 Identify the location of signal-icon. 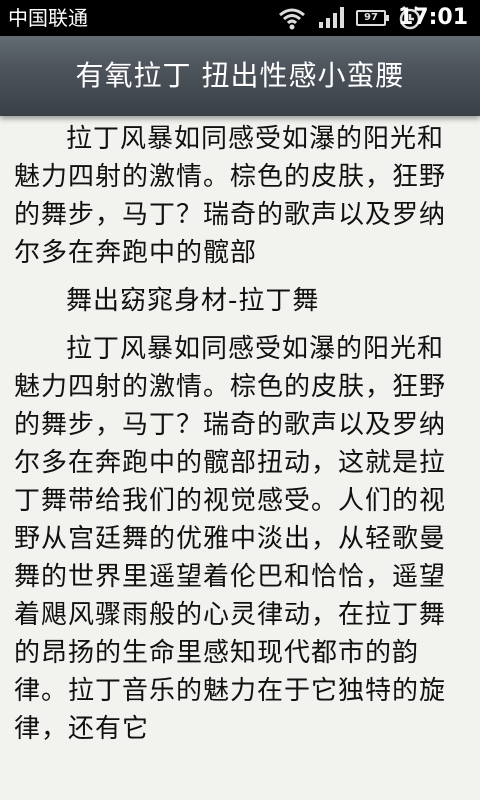
(331, 17).